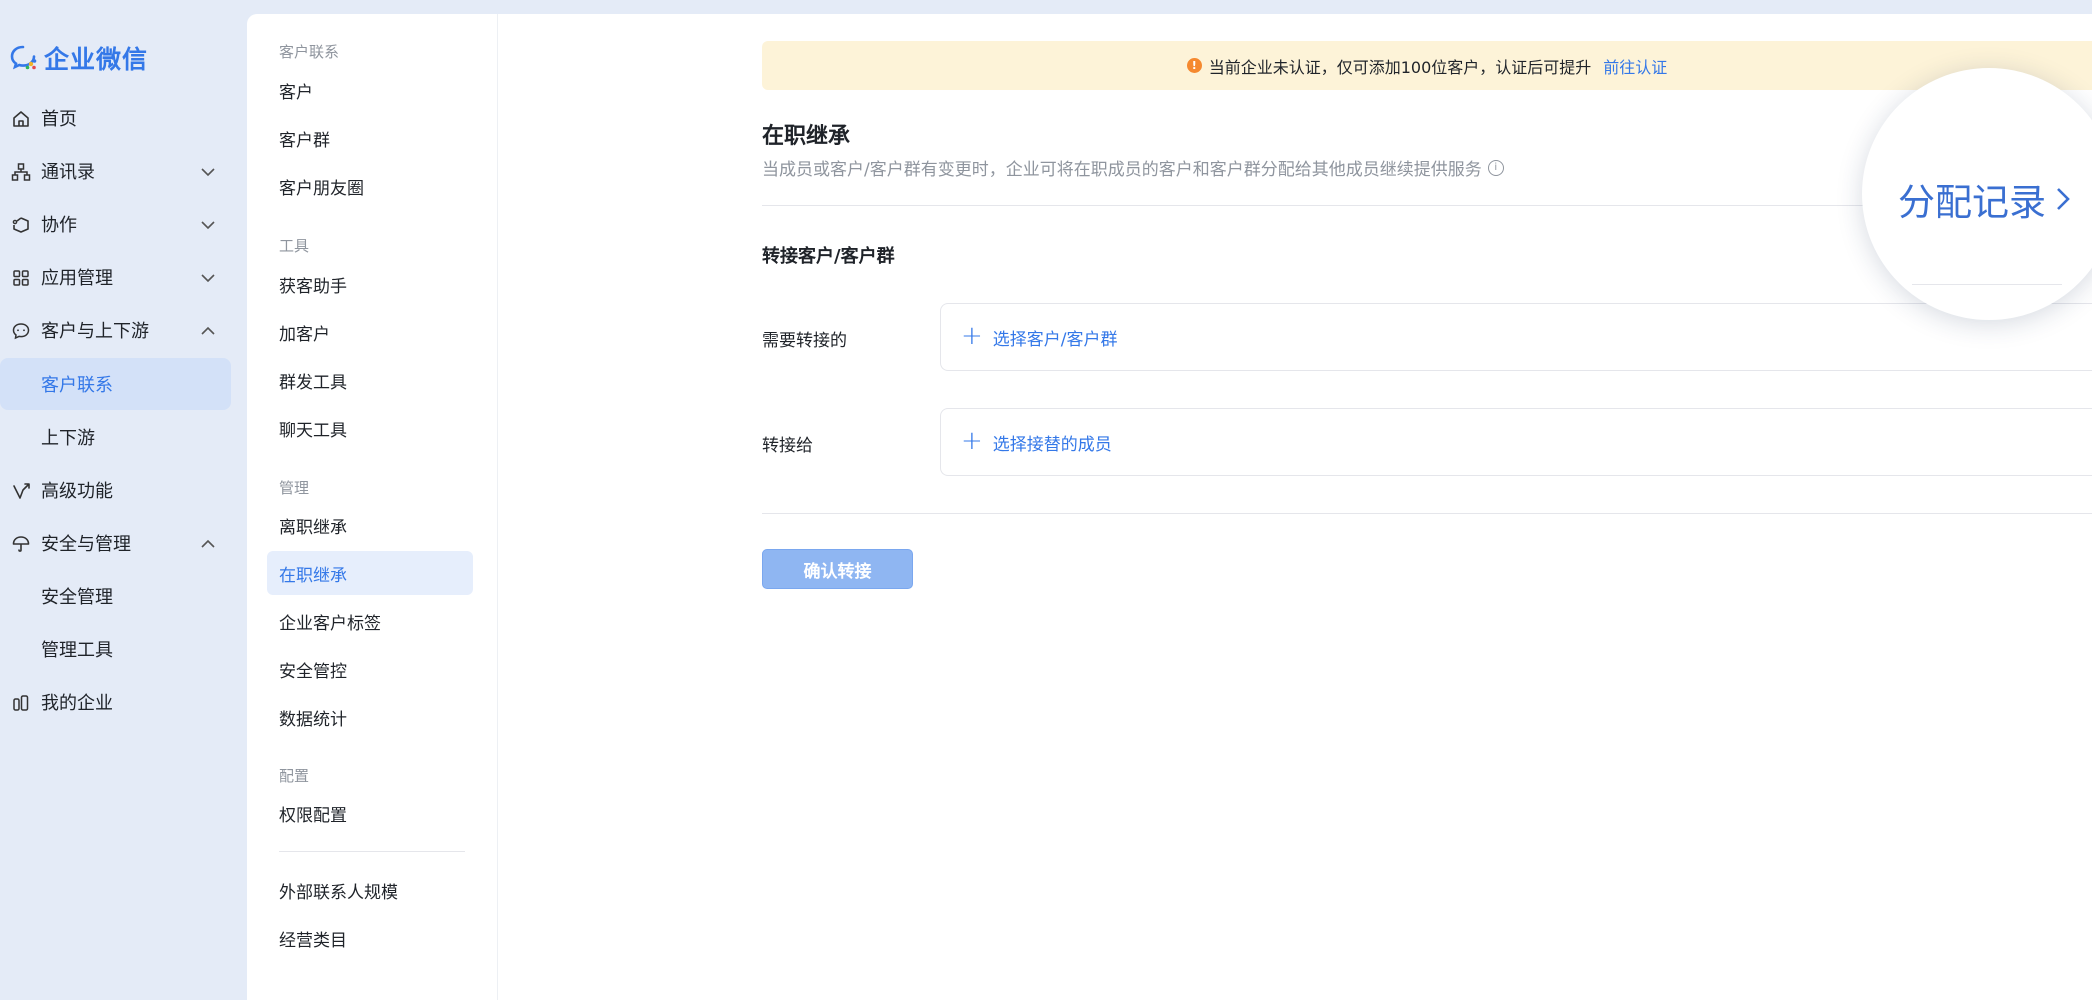 The height and width of the screenshot is (1000, 2092). What do you see at coordinates (68, 438) in the screenshot?
I see `nav-label: 上下游` at bounding box center [68, 438].